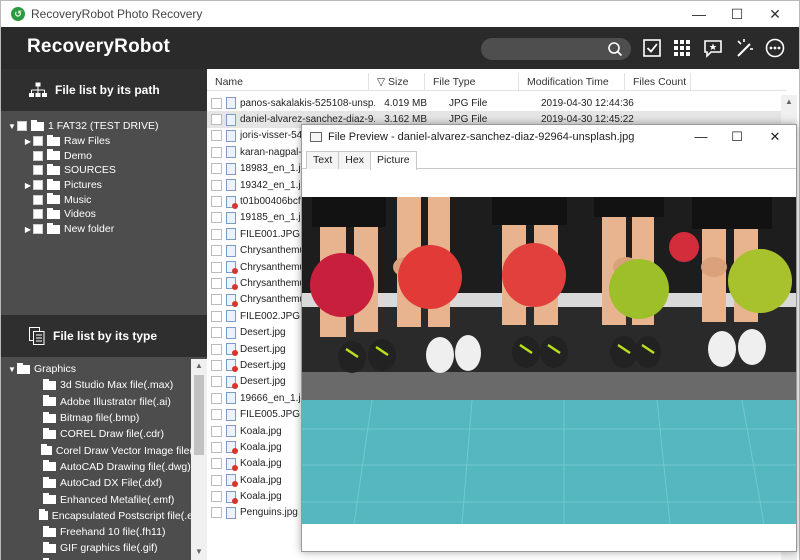 This screenshot has width=800, height=560. Describe the element at coordinates (713, 48) in the screenshot. I see `feedback-icon` at that location.